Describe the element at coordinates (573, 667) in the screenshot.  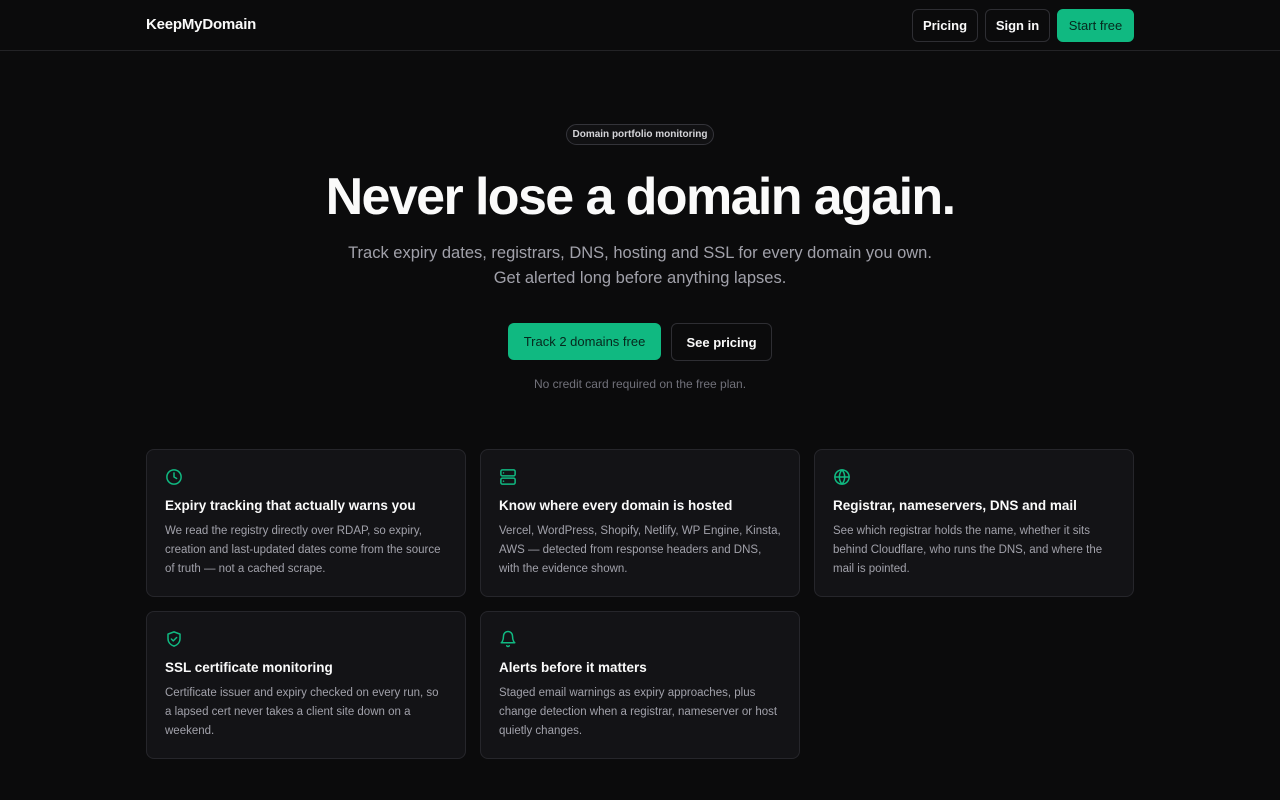
I see `feature-title: Alerts before it matters` at that location.